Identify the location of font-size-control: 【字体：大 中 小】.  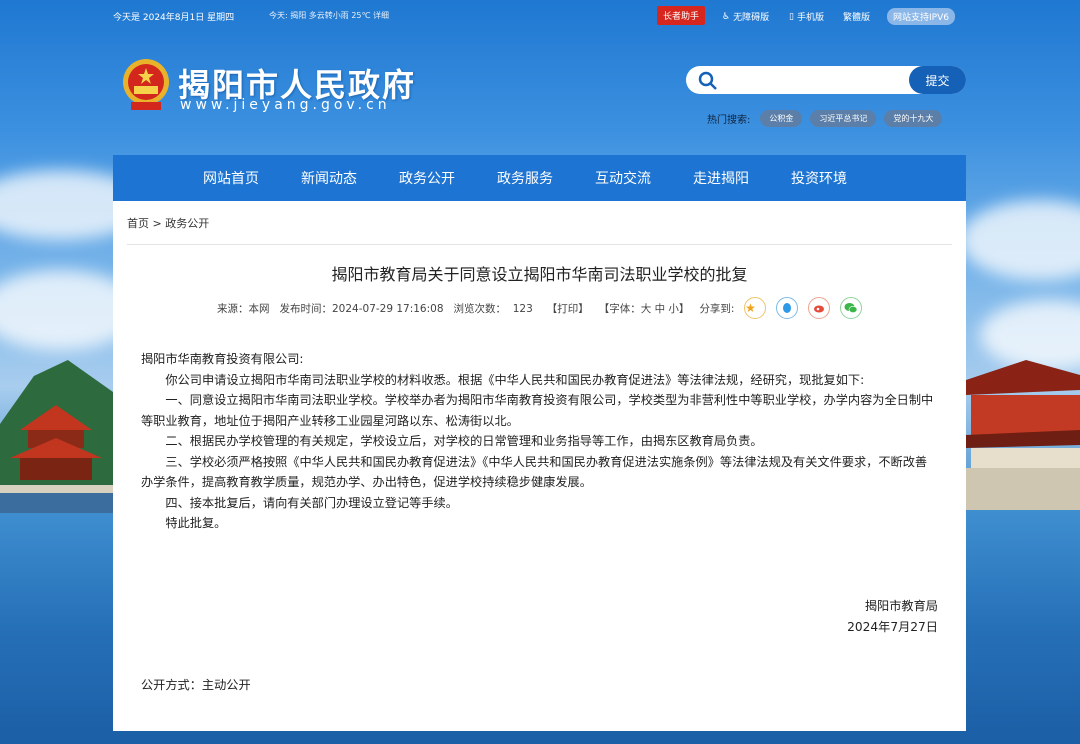
(644, 308).